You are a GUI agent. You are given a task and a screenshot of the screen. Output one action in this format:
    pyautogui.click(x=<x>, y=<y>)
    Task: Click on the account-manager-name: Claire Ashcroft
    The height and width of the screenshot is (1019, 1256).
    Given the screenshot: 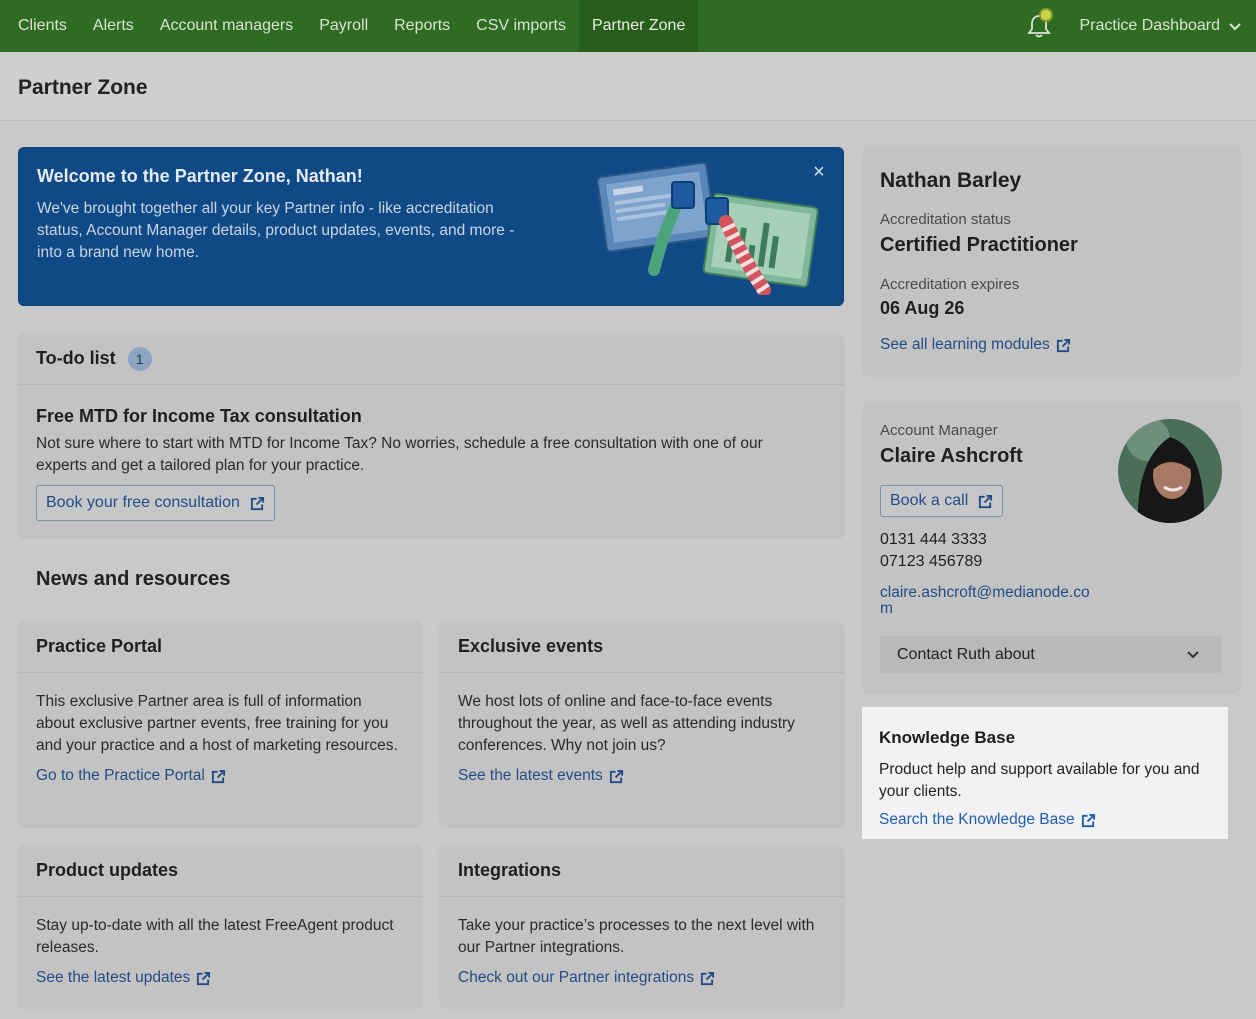 What is the action you would take?
    pyautogui.click(x=951, y=456)
    